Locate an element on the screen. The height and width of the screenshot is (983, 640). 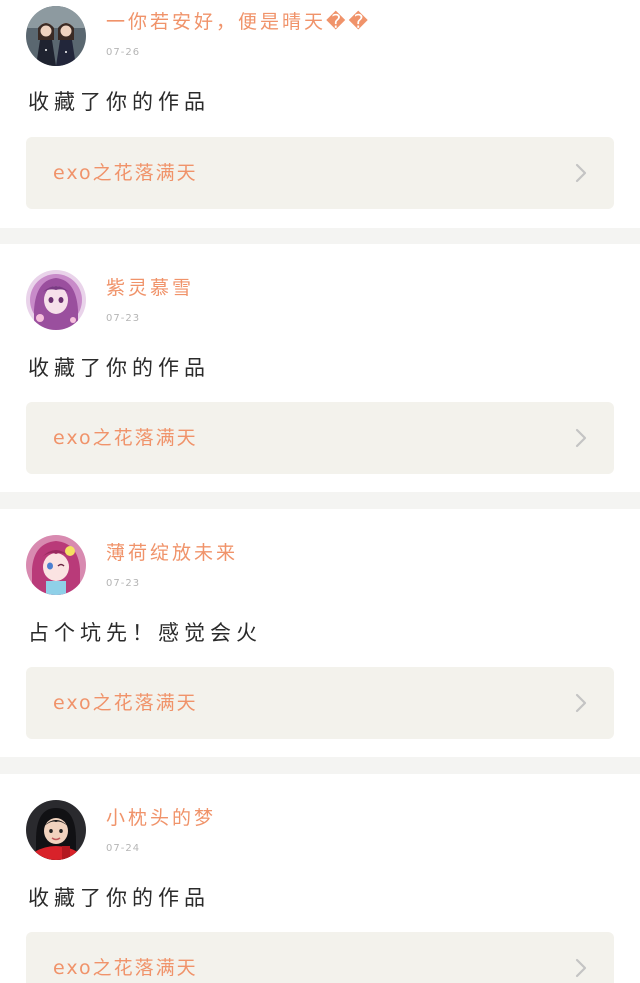
pink-anime-girl-avatar-icon is located at coordinates (56, 565).